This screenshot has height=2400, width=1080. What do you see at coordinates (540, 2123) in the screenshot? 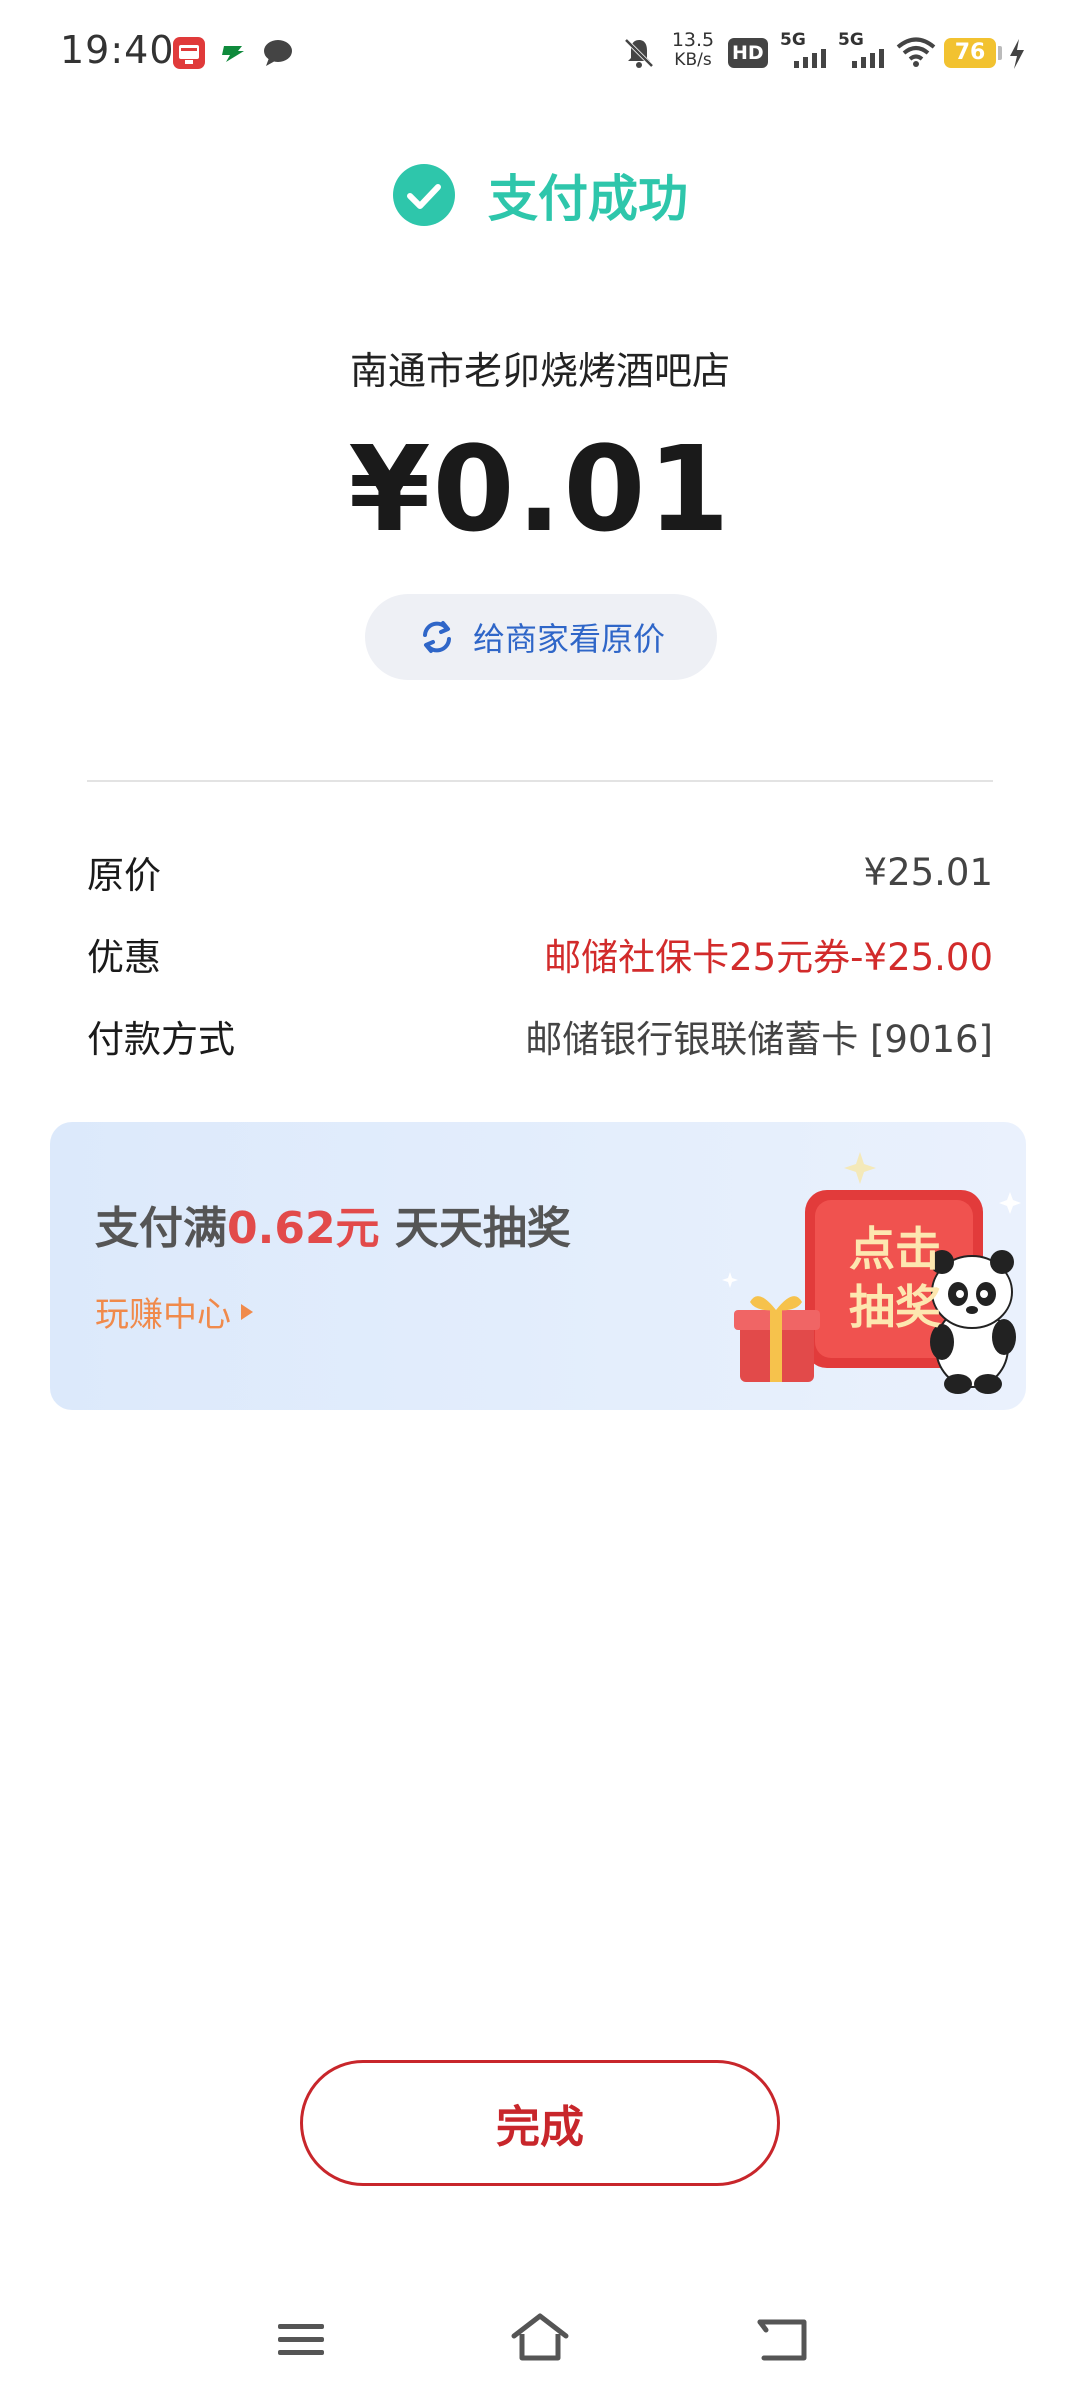
I see `done-button: 完成` at bounding box center [540, 2123].